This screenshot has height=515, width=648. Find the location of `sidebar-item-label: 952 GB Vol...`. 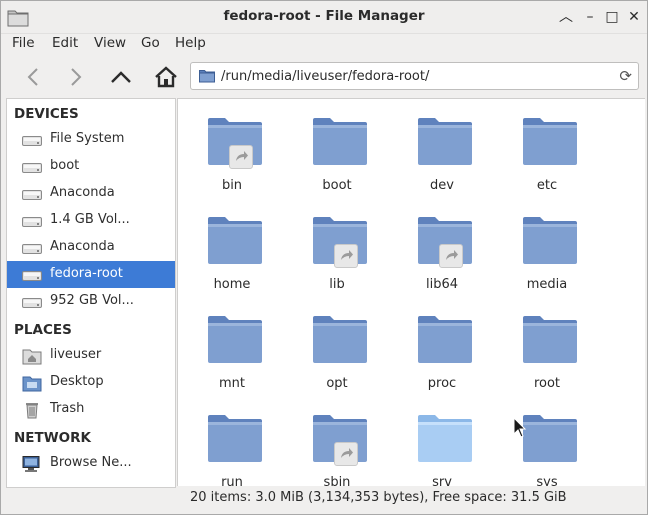

sidebar-item-label: 952 GB Vol... is located at coordinates (92, 300).